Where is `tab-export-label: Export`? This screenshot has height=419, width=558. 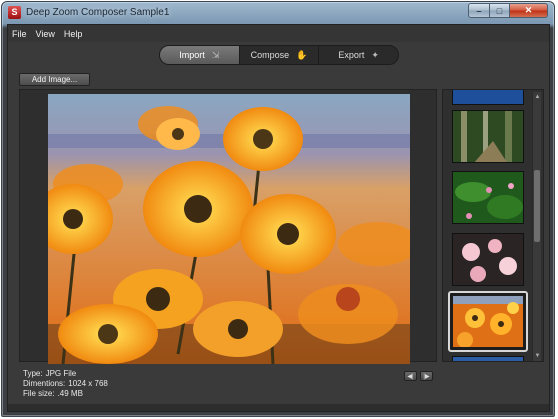
tab-export-label: Export is located at coordinates (351, 55).